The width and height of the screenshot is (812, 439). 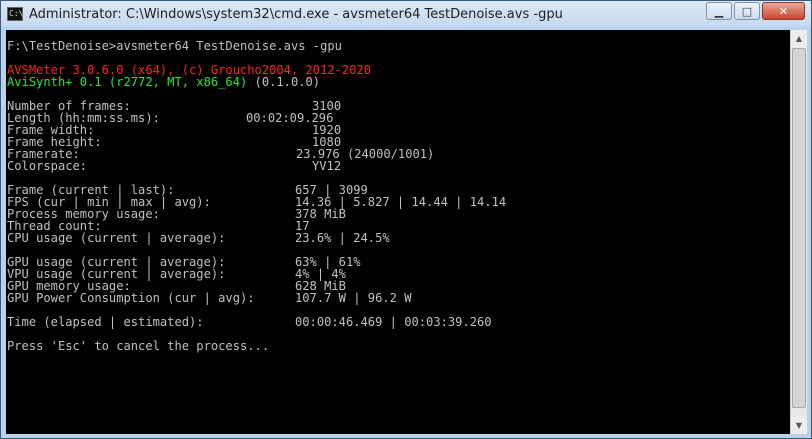 I want to click on time-label: Time (elapsed | estimated):, so click(x=105, y=322).